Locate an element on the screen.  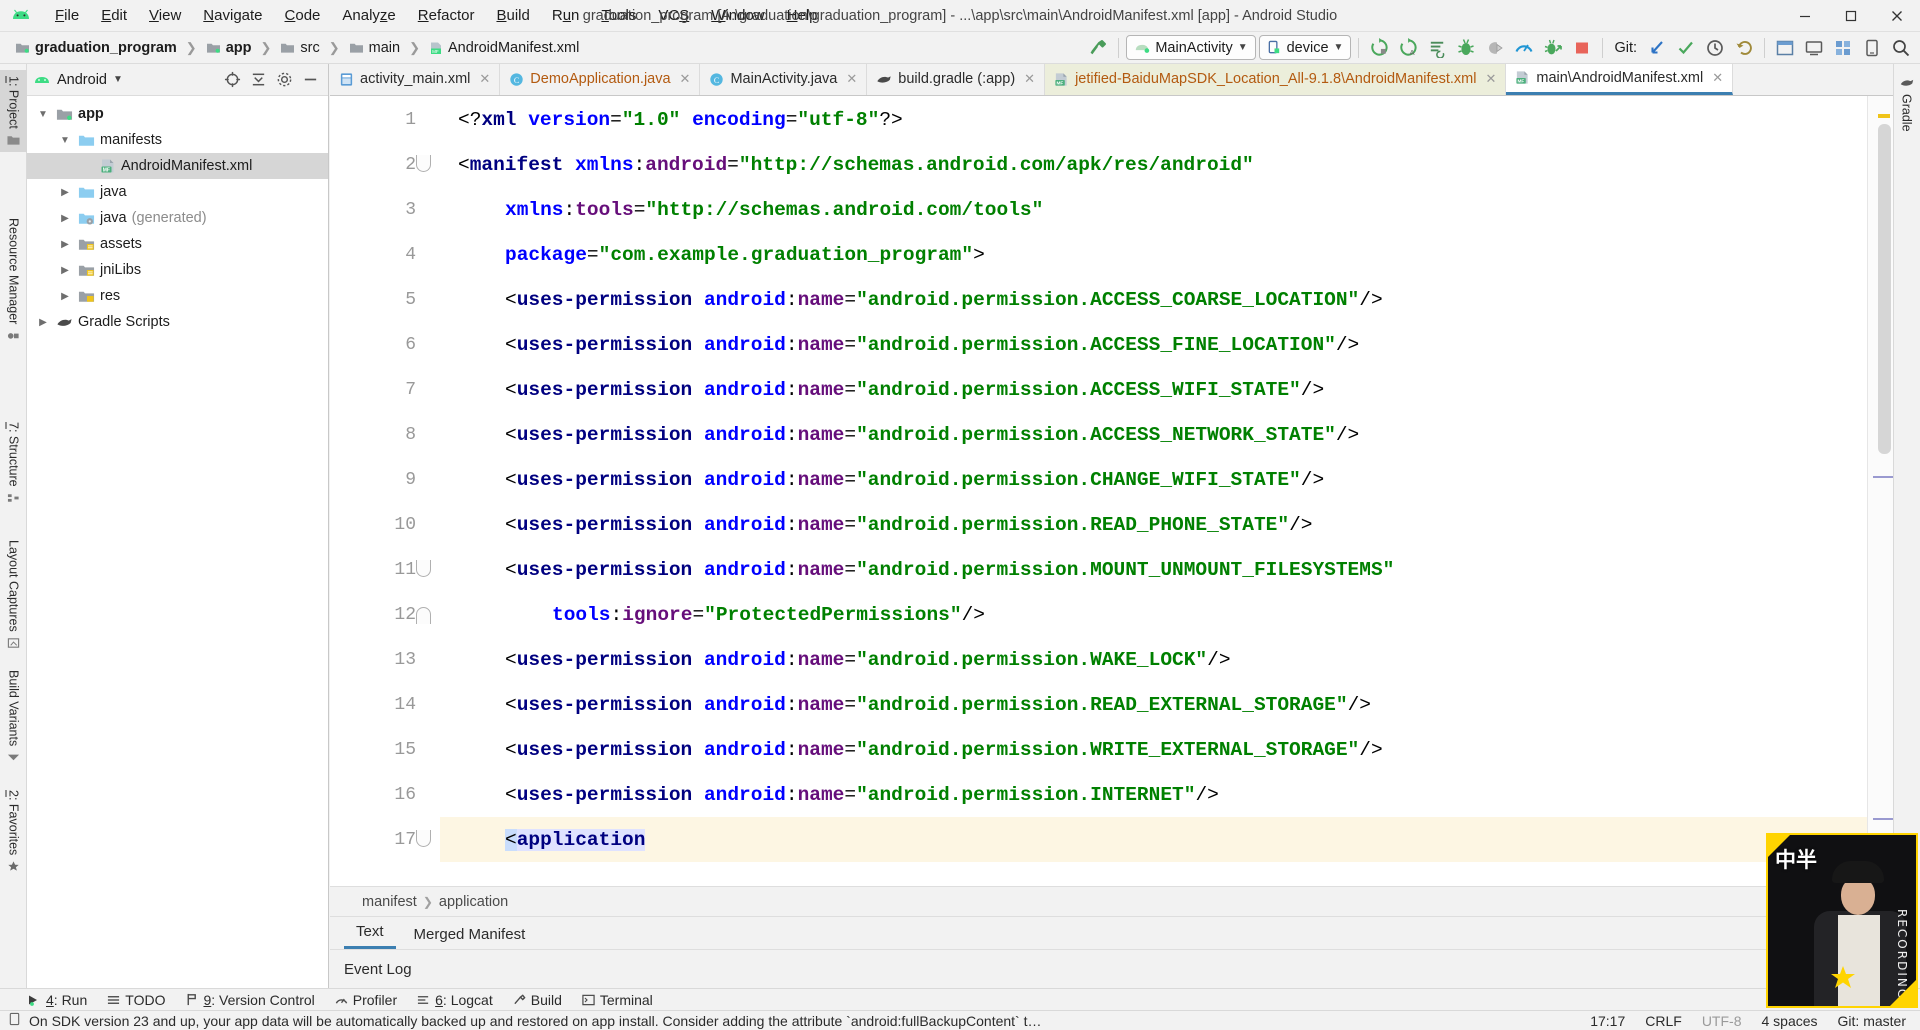
git-branch-widget: Git: master is located at coordinates (1872, 1021).